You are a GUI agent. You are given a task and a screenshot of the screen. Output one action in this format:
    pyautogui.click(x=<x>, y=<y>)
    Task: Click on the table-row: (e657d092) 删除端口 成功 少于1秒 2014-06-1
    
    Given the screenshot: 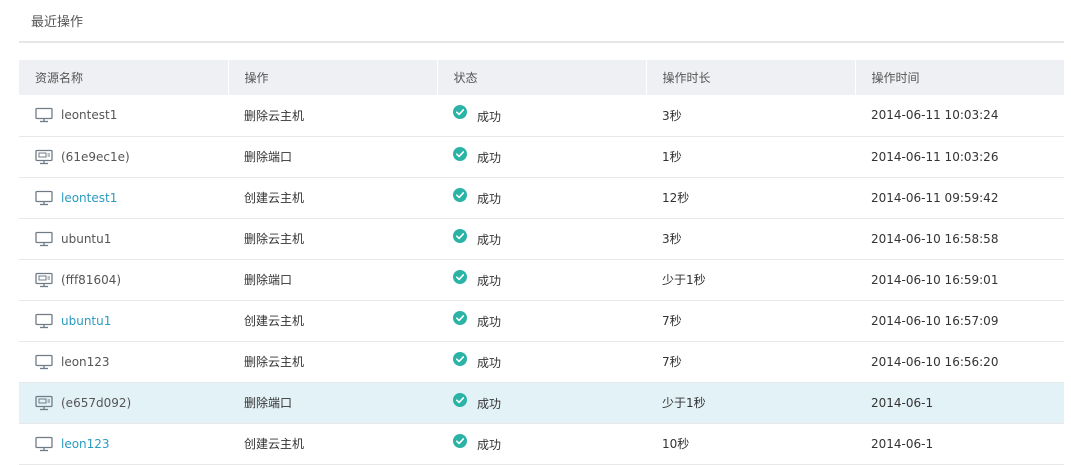 What is the action you would take?
    pyautogui.click(x=541, y=402)
    